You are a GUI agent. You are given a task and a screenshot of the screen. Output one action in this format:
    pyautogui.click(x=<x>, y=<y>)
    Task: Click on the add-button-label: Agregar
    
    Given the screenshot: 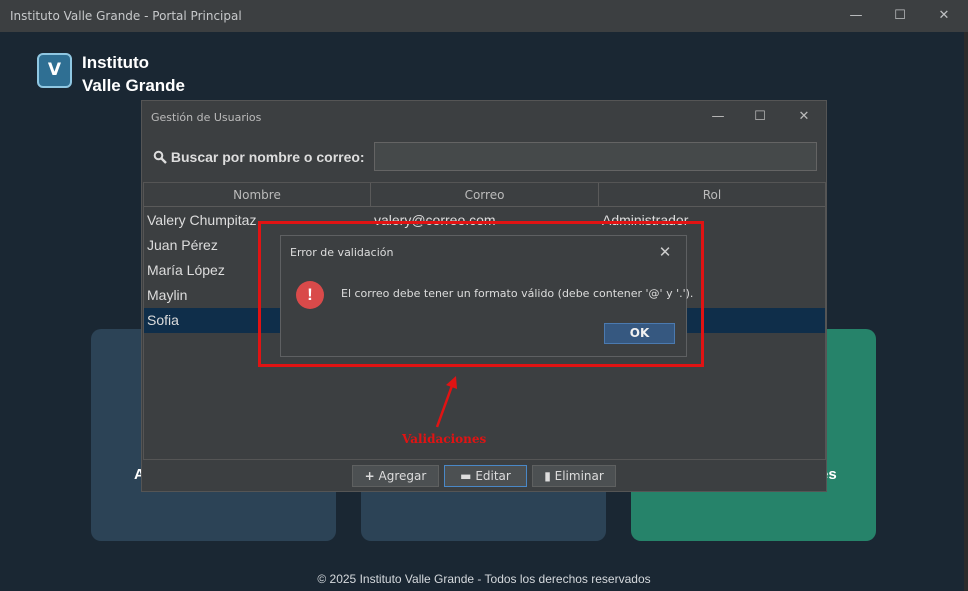 What is the action you would take?
    pyautogui.click(x=402, y=476)
    